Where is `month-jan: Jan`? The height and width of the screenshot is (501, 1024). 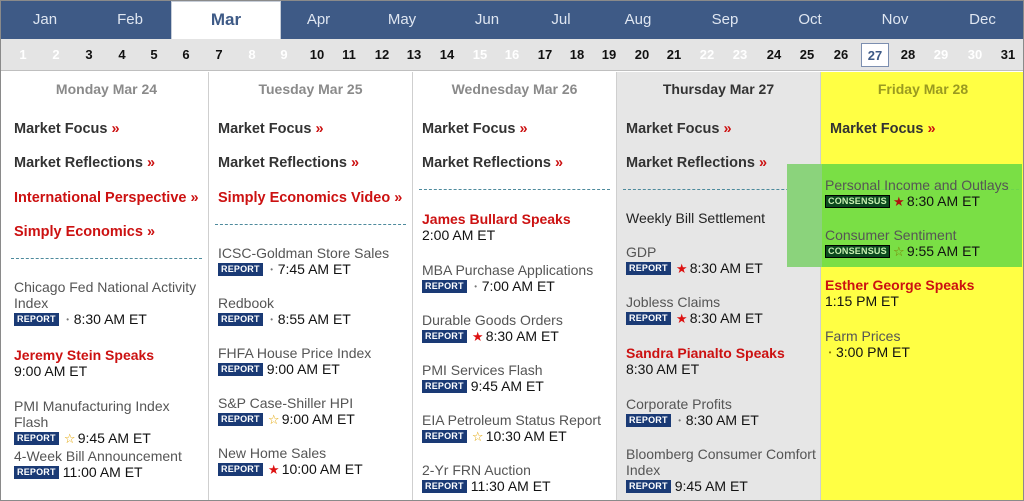
month-jan: Jan is located at coordinates (45, 20).